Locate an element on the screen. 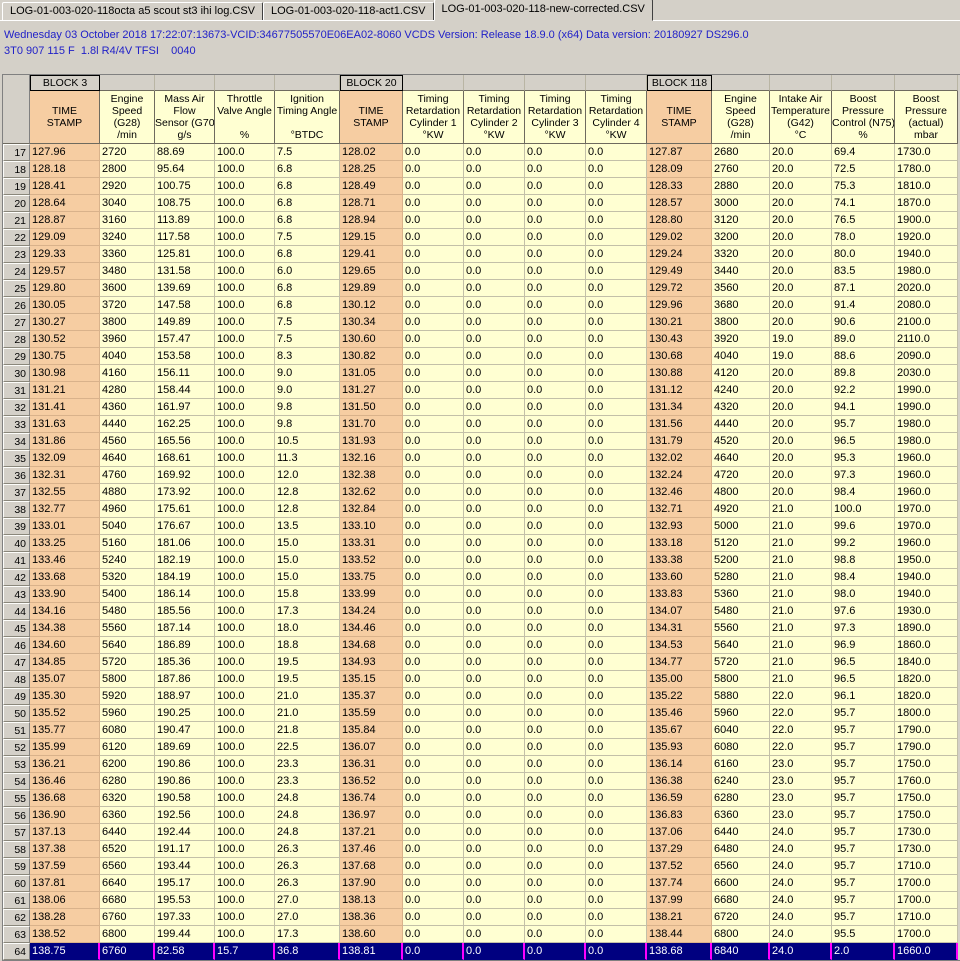 The width and height of the screenshot is (960, 961). log-cell: 100.75 is located at coordinates (185, 186).